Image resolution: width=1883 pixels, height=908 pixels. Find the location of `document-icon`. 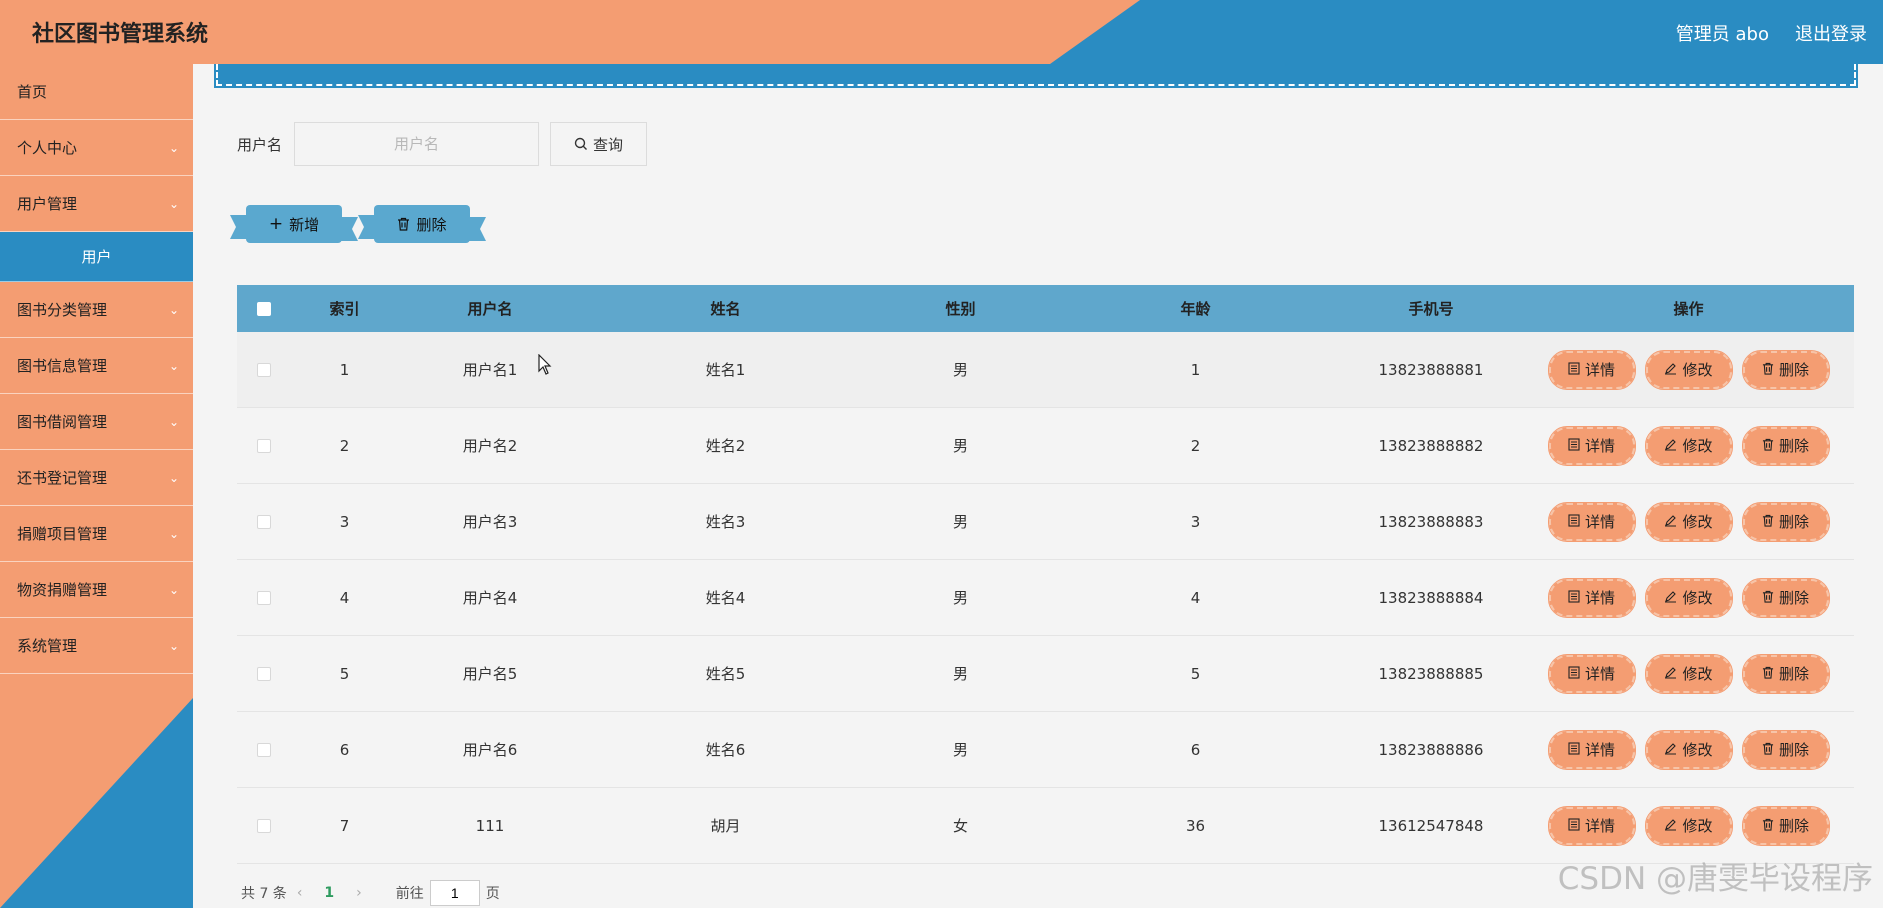

document-icon is located at coordinates (1574, 370).